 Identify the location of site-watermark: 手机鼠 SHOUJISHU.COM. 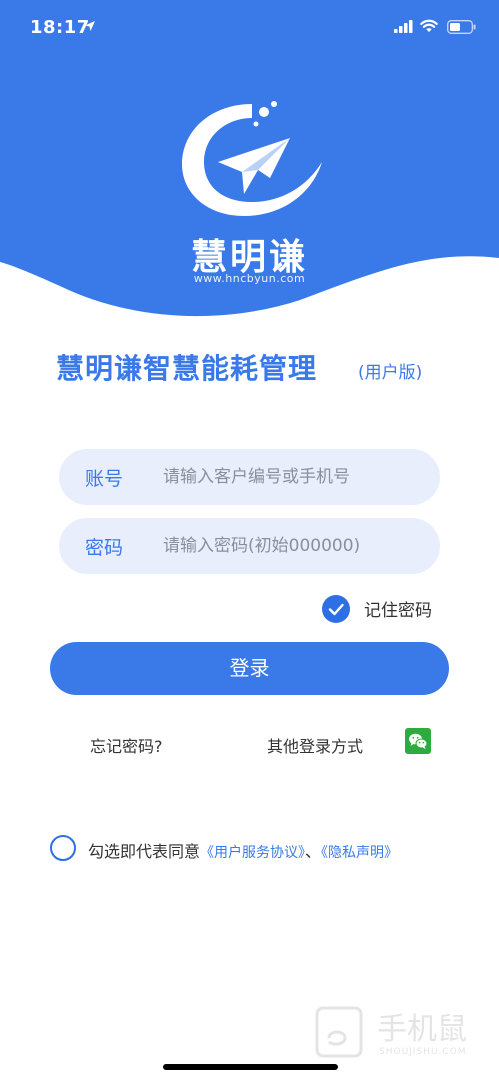
(398, 1034).